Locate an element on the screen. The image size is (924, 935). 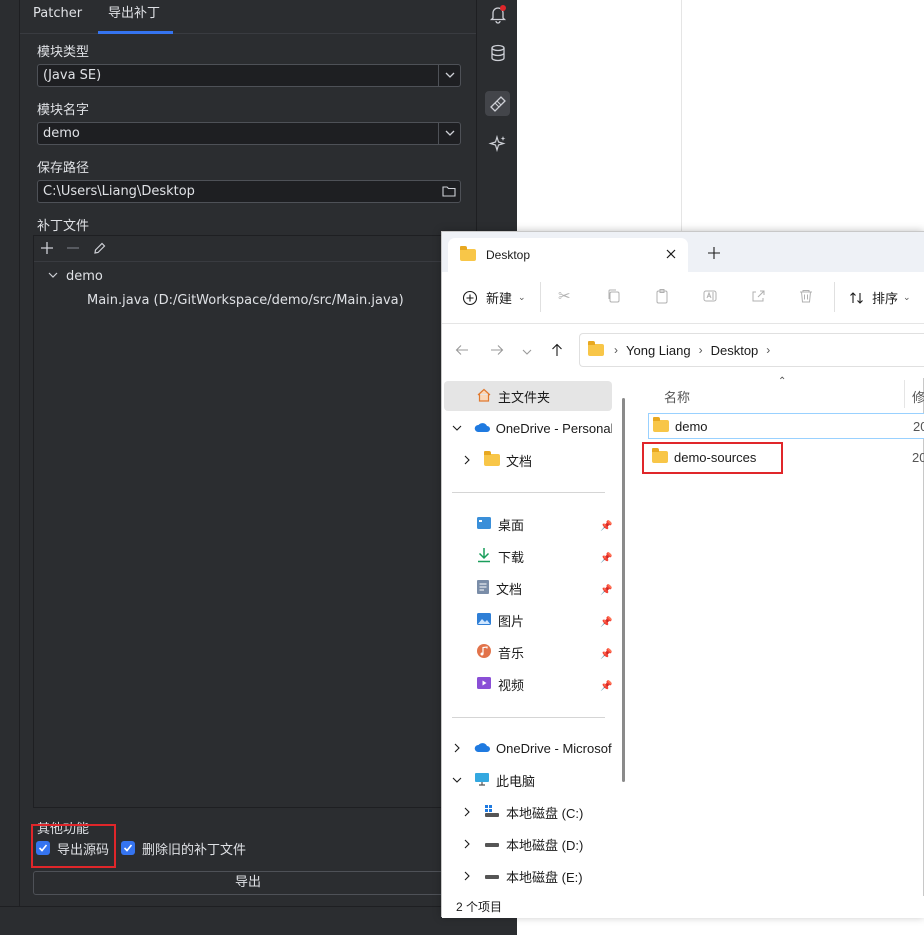
toolbar-divider is located at coordinates (540, 297).